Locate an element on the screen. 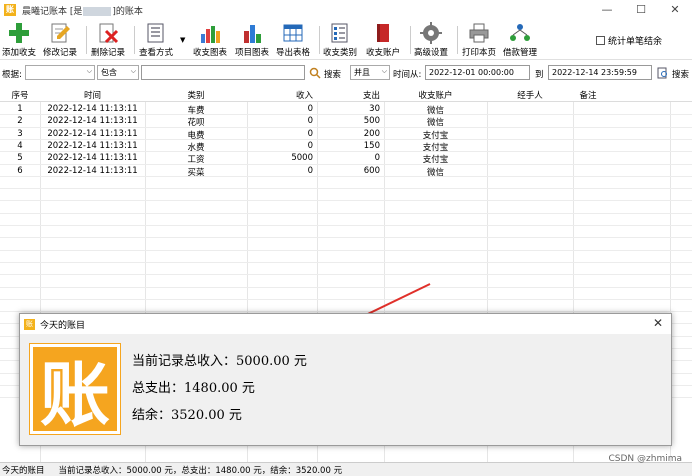 The width and height of the screenshot is (692, 476). cell-index: 4 is located at coordinates (20, 145).